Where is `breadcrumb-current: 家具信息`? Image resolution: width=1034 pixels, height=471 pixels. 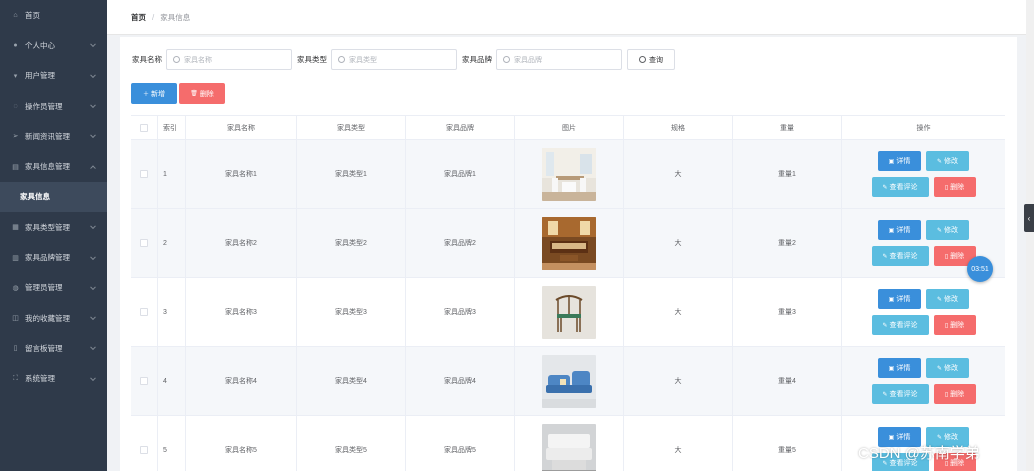 breadcrumb-current: 家具信息 is located at coordinates (175, 17).